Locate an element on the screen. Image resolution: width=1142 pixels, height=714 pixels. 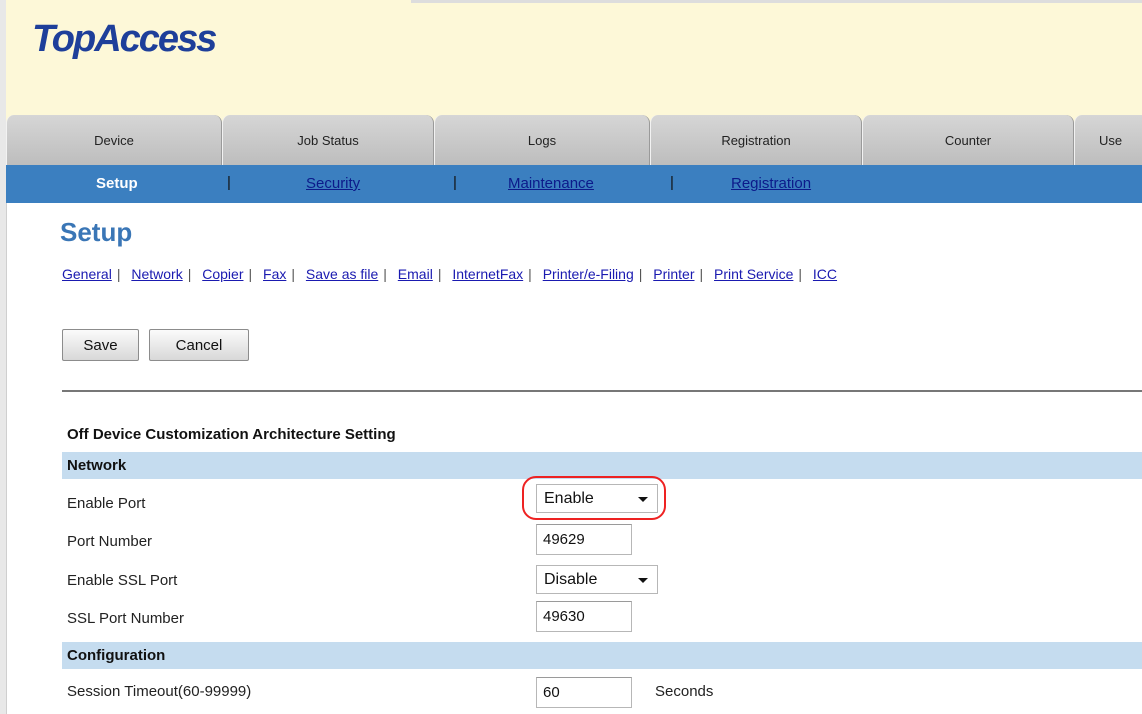
ssl-port-number-field: 49630 is located at coordinates (584, 616).